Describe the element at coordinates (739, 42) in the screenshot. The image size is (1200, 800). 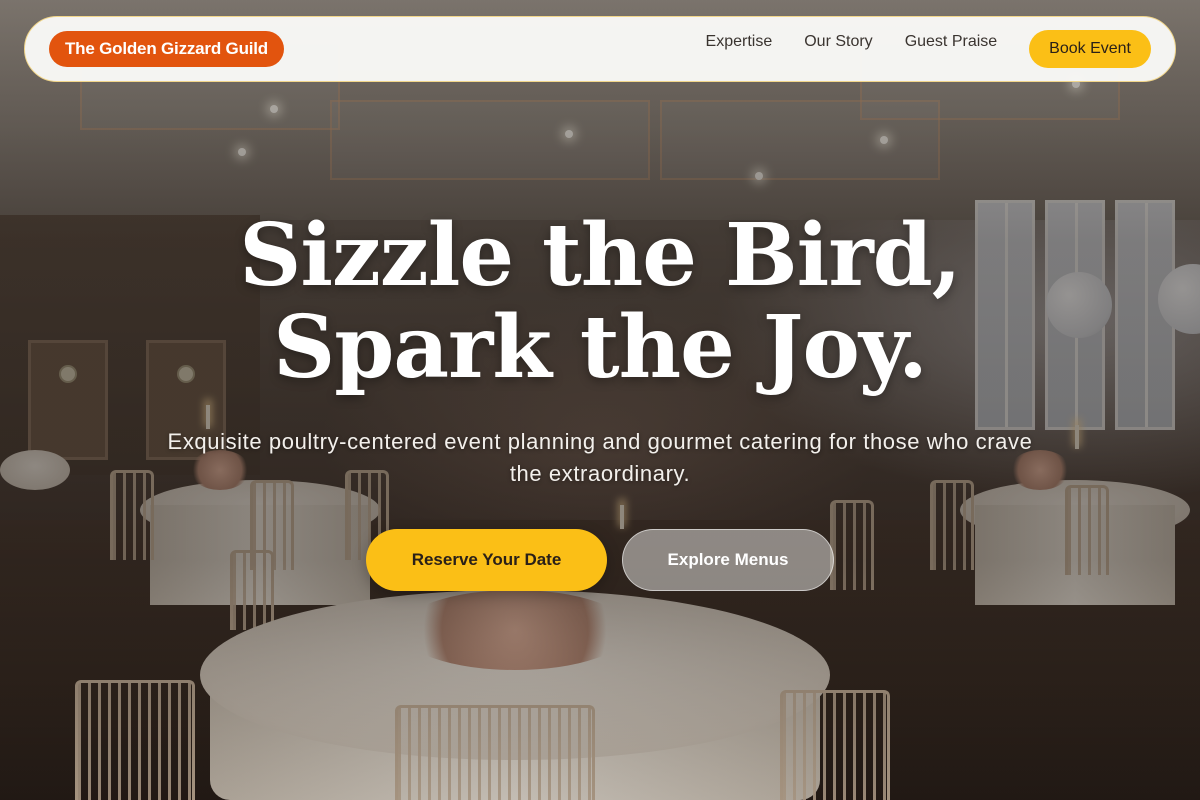
I see `nav-link-expertise: Expertise` at that location.